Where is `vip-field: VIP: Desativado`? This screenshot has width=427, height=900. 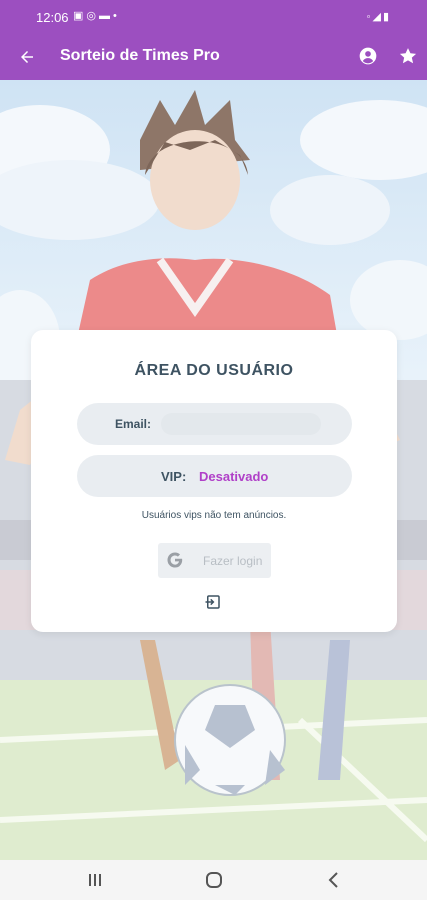 vip-field: VIP: Desativado is located at coordinates (214, 476).